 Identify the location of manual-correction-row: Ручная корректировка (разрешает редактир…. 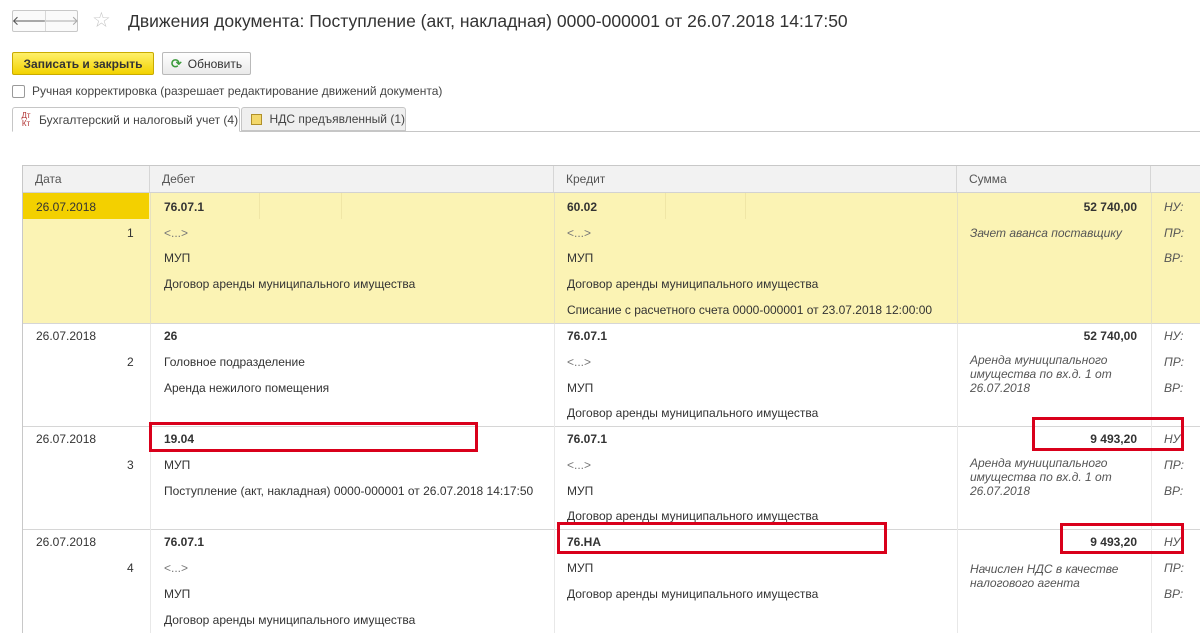
(227, 91).